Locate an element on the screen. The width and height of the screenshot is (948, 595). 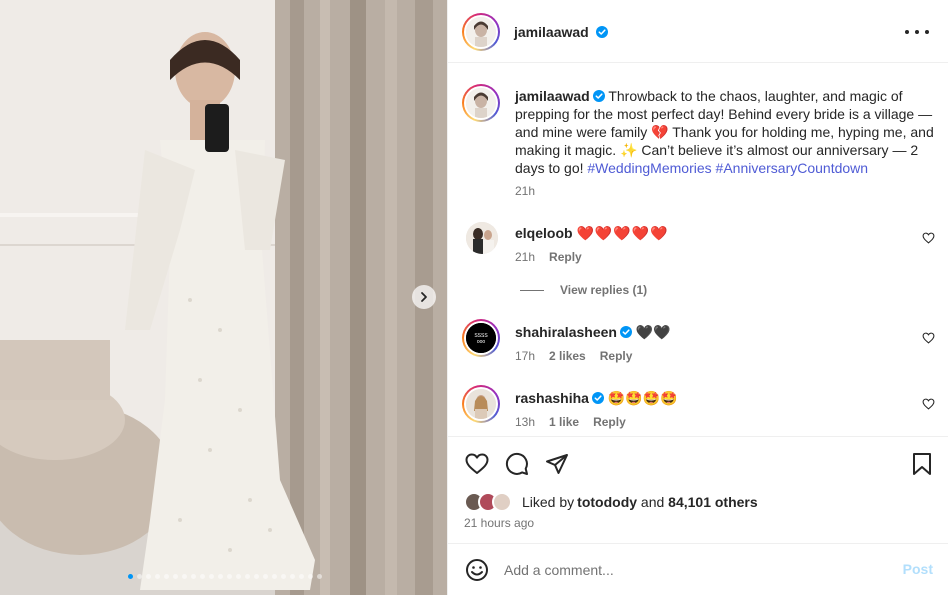
svg-text: ooo is located at coordinates (481, 342).